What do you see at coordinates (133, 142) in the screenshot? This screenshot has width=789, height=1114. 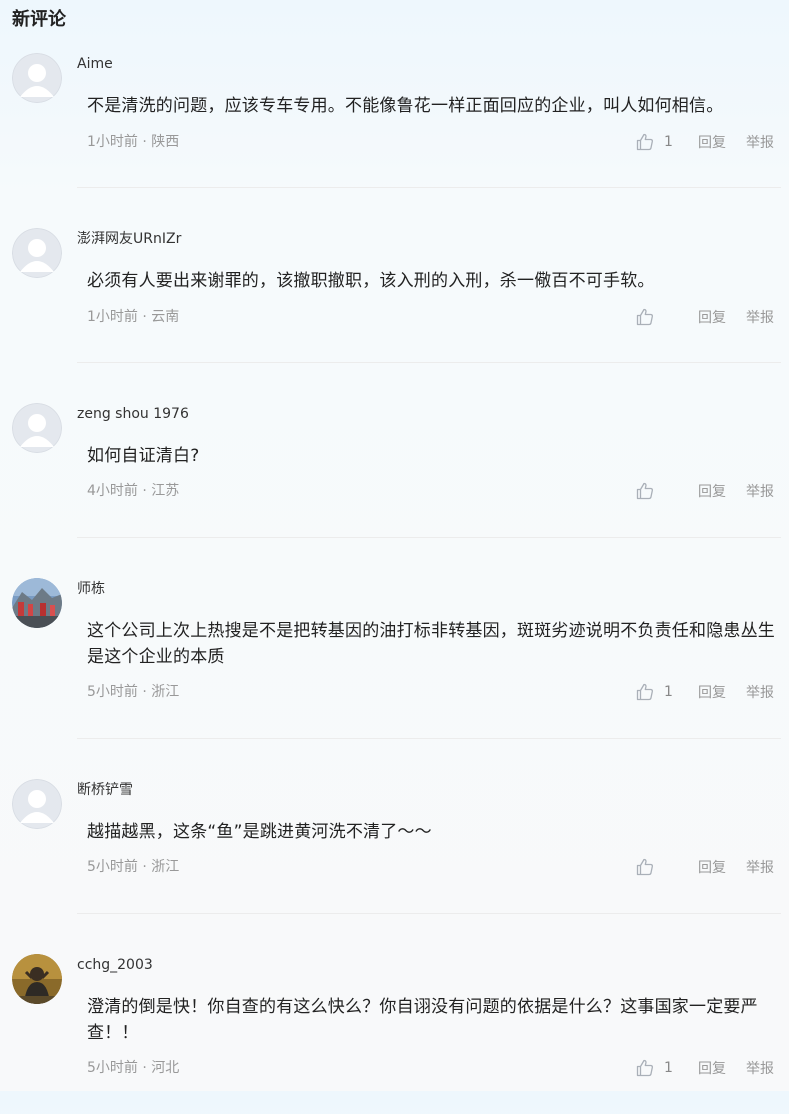 I see `comment-meta: 1小时前 · 陕西` at bounding box center [133, 142].